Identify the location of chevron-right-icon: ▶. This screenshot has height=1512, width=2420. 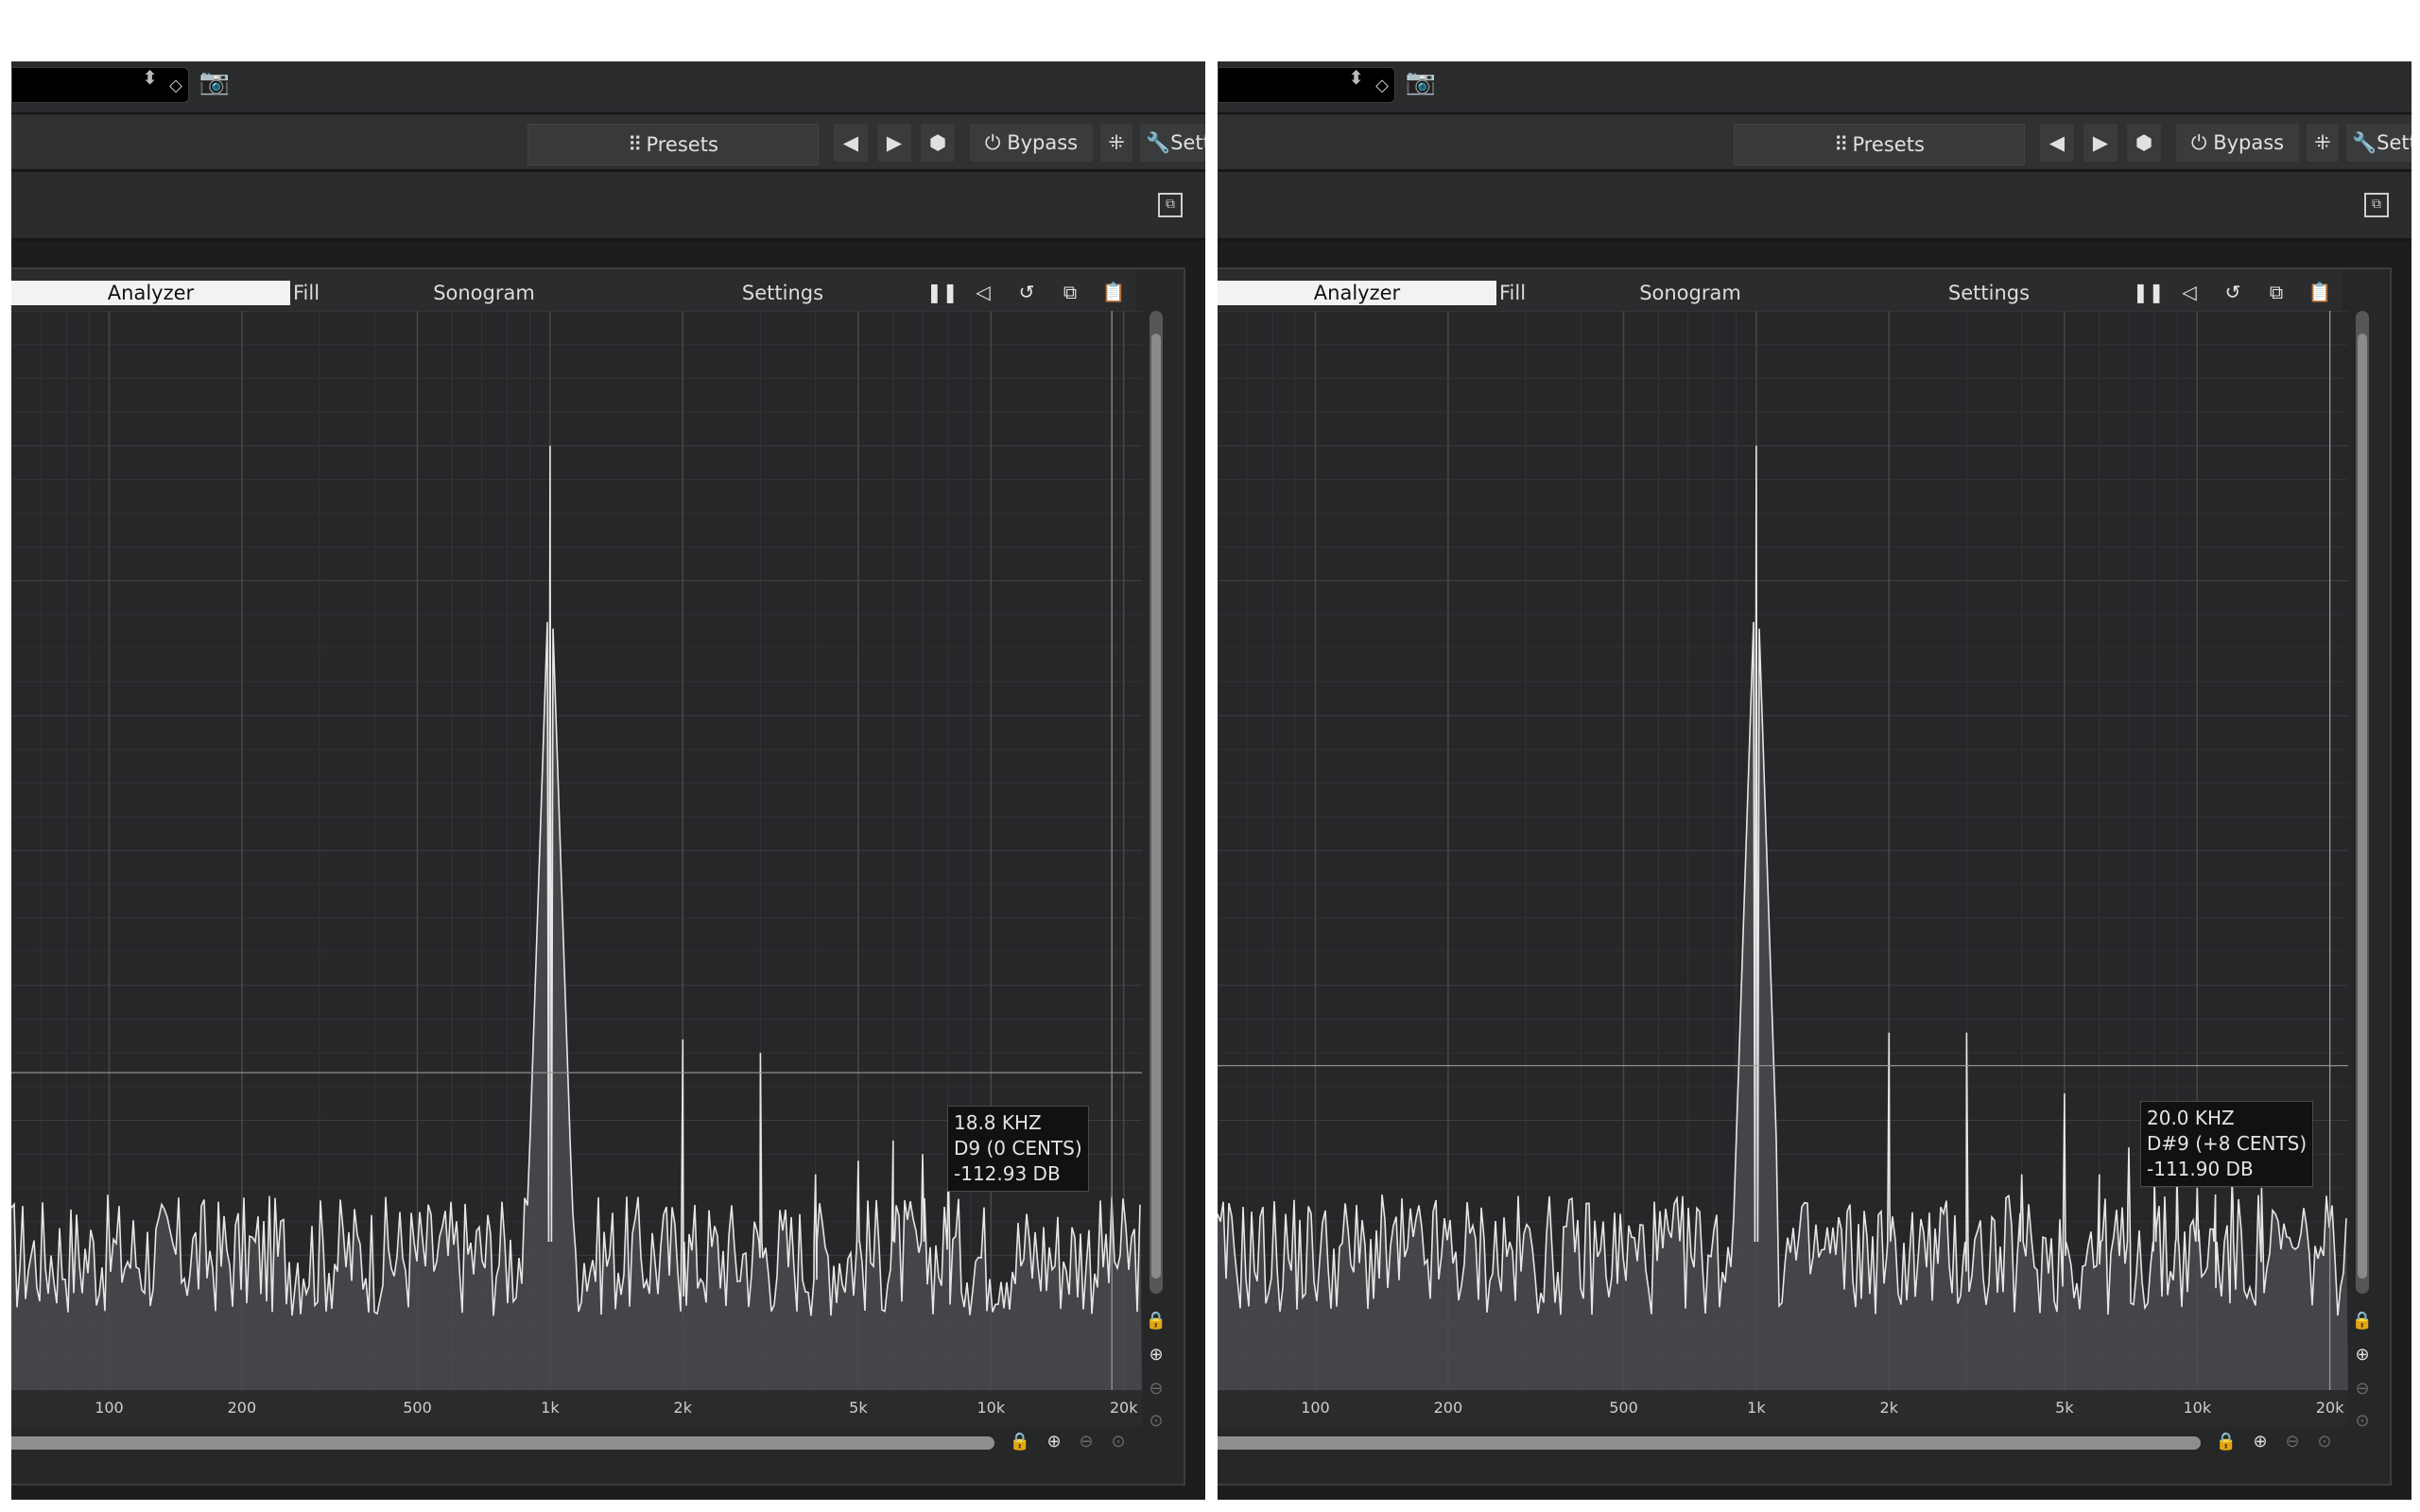
(895, 142).